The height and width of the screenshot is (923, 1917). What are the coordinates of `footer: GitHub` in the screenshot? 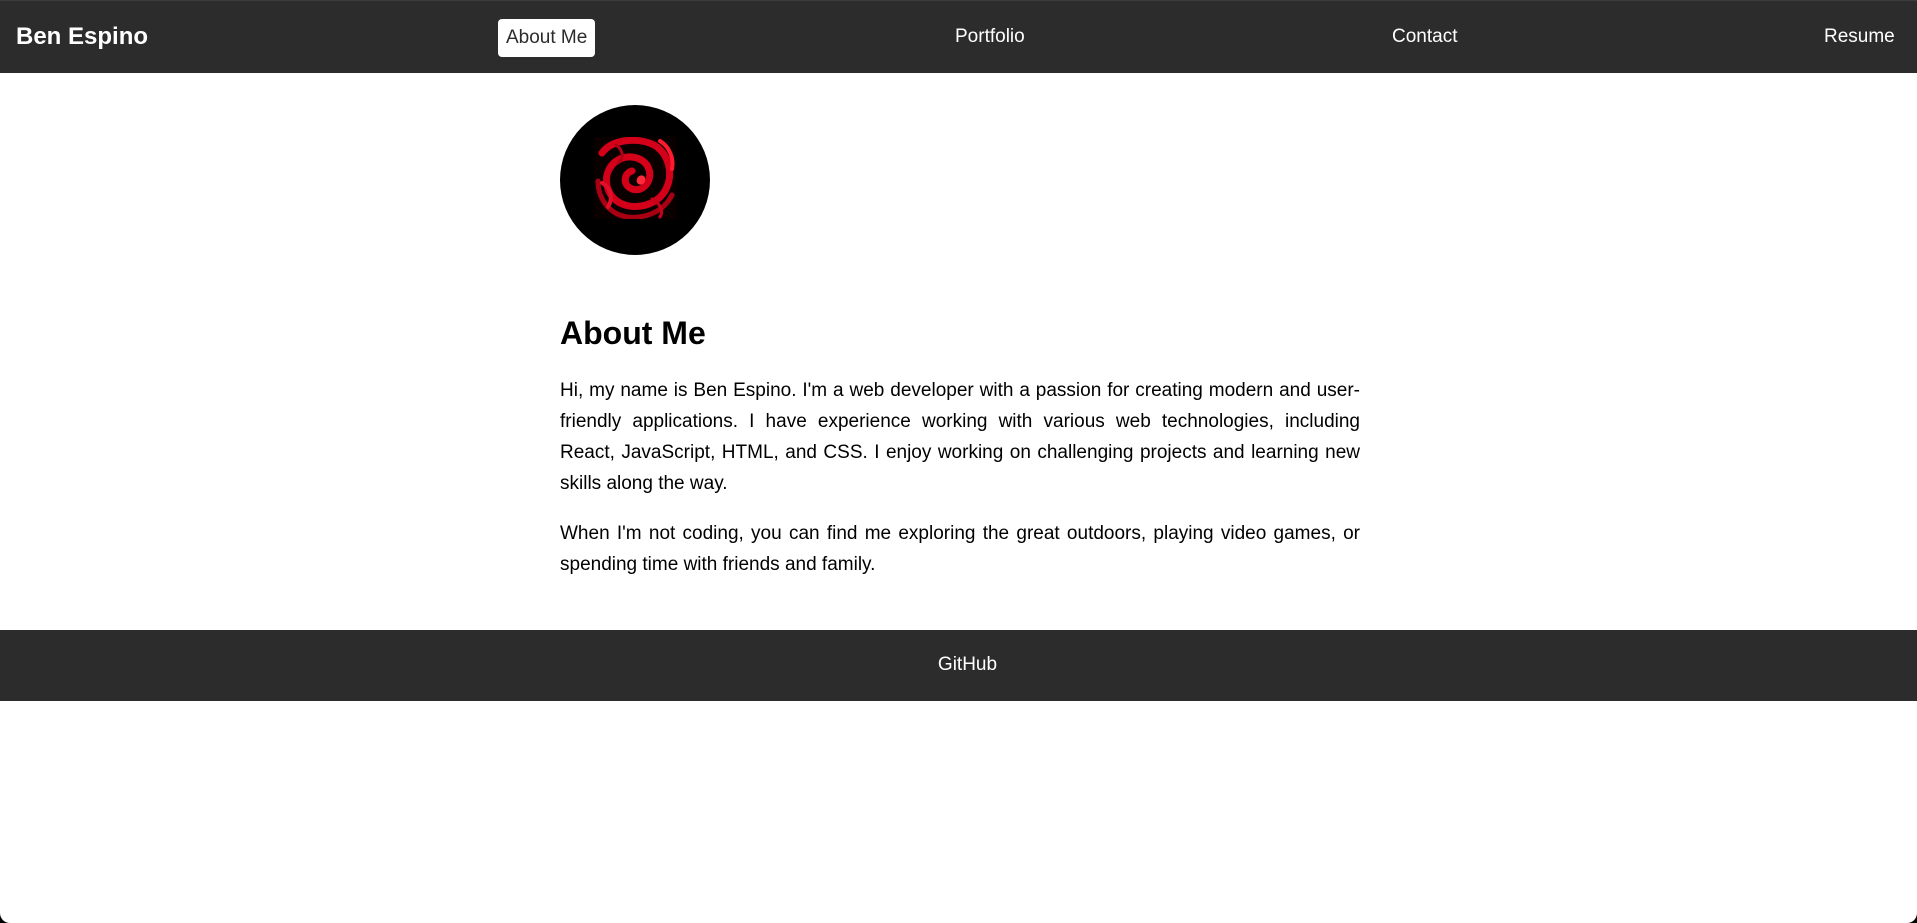 It's located at (958, 665).